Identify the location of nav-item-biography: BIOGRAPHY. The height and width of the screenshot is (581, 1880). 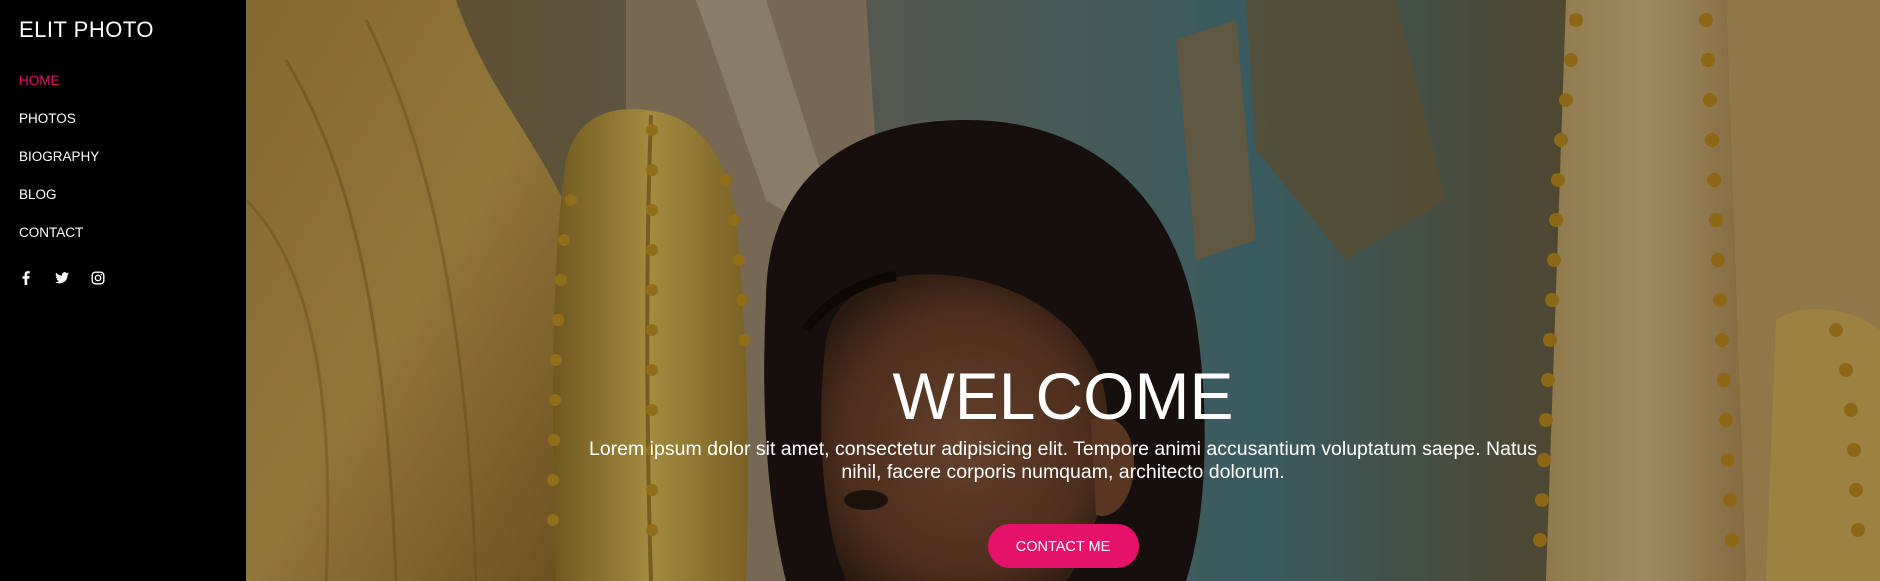
(59, 167).